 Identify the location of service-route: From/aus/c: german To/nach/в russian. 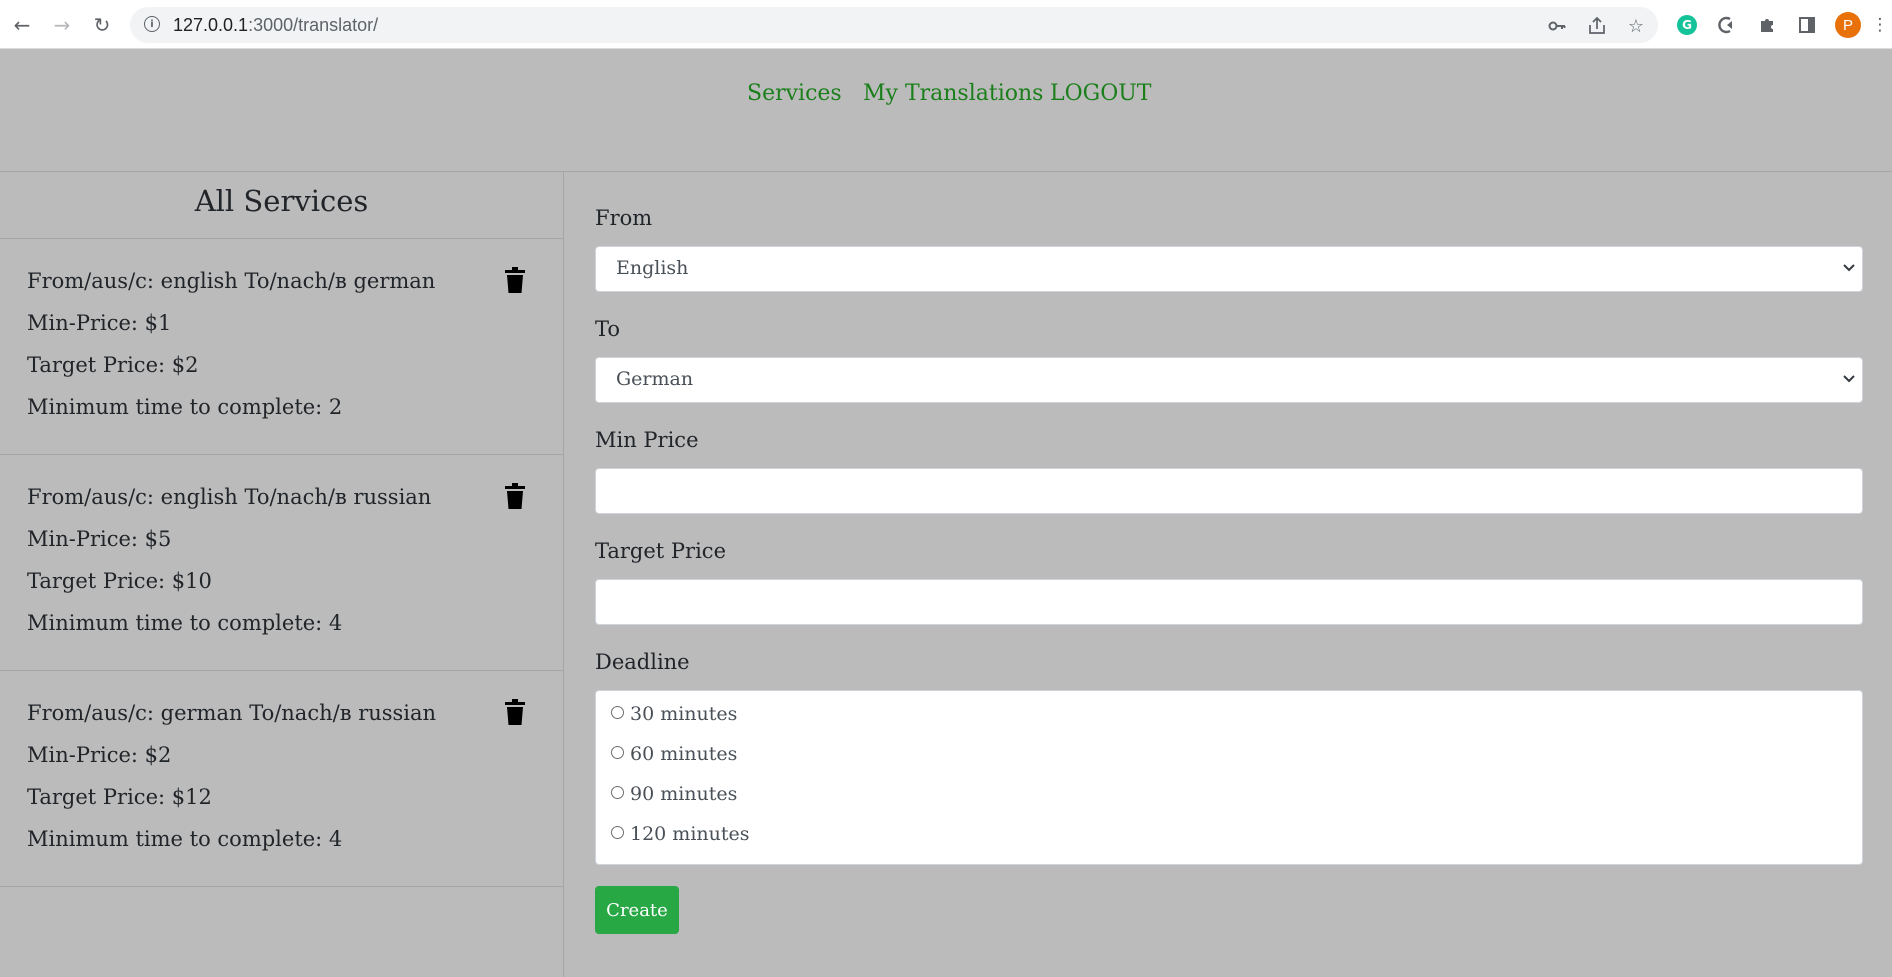
(232, 713).